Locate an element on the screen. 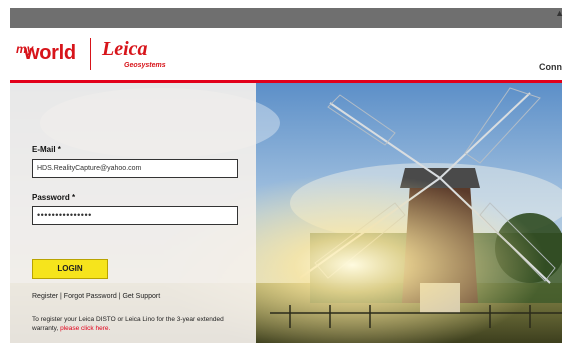 This screenshot has width=566, height=346. top-bar is located at coordinates (286, 18).